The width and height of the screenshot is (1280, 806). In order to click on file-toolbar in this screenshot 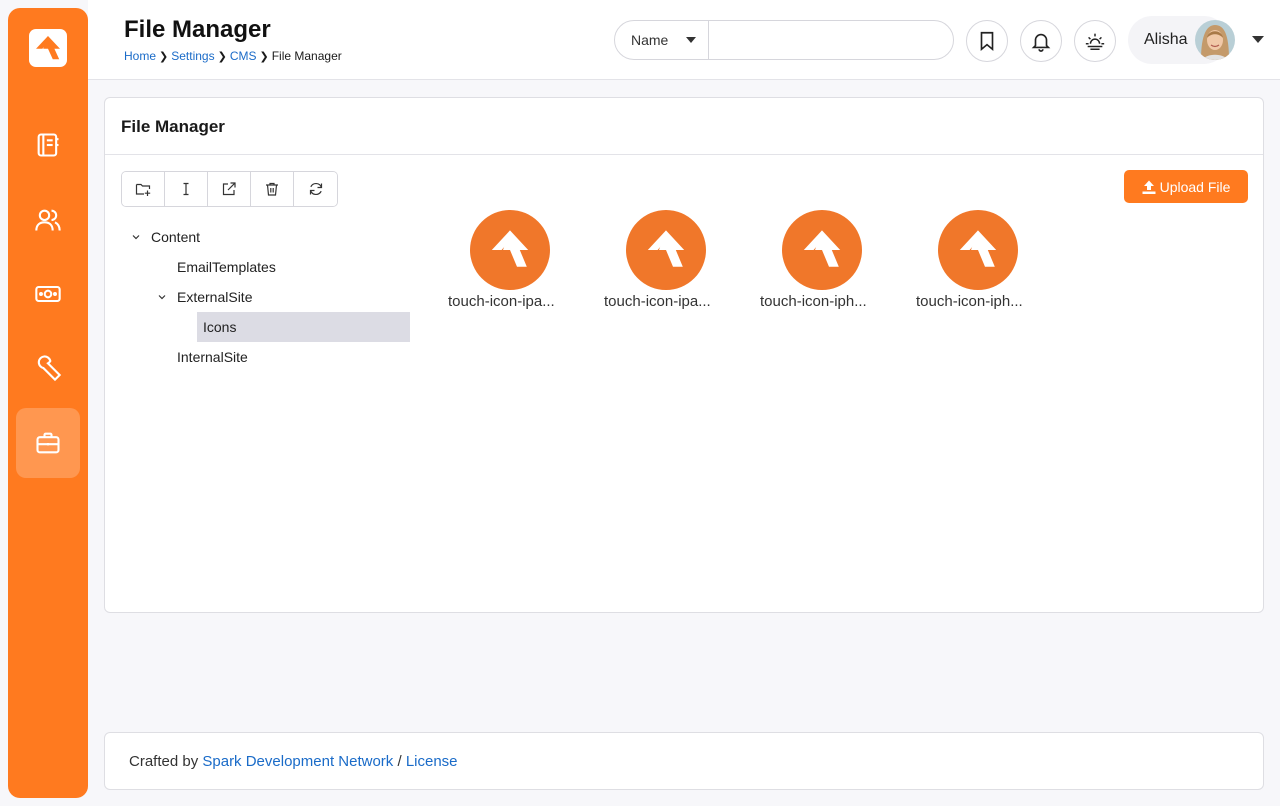, I will do `click(229, 189)`.